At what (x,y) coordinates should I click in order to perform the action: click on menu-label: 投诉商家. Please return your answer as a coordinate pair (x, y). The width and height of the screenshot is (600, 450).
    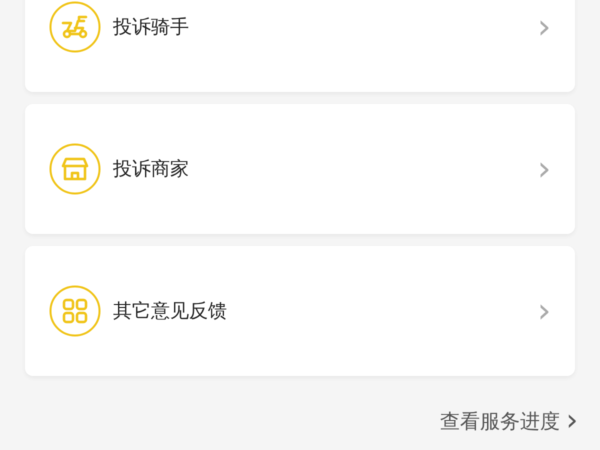
    Looking at the image, I should click on (151, 169).